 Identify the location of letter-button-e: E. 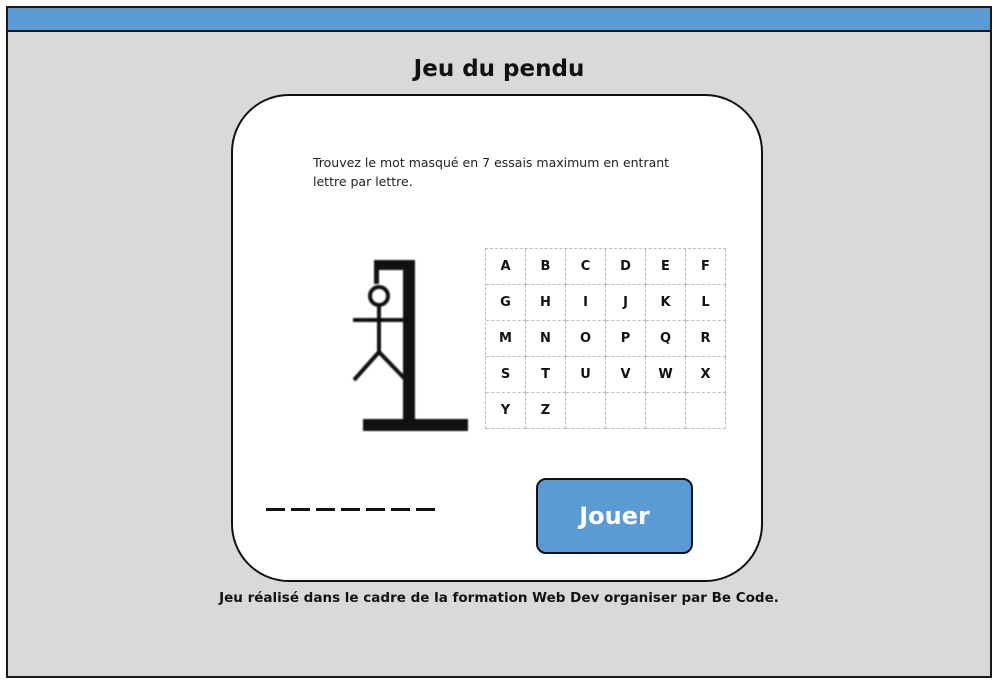
(666, 267).